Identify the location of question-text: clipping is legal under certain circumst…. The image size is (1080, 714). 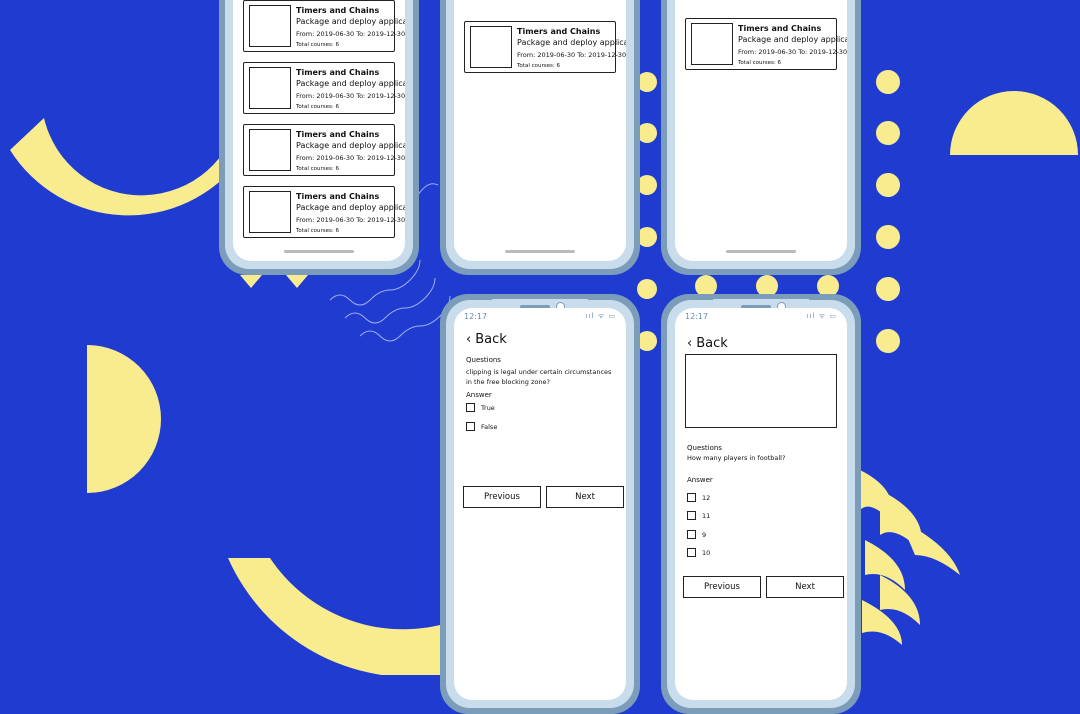
(539, 377).